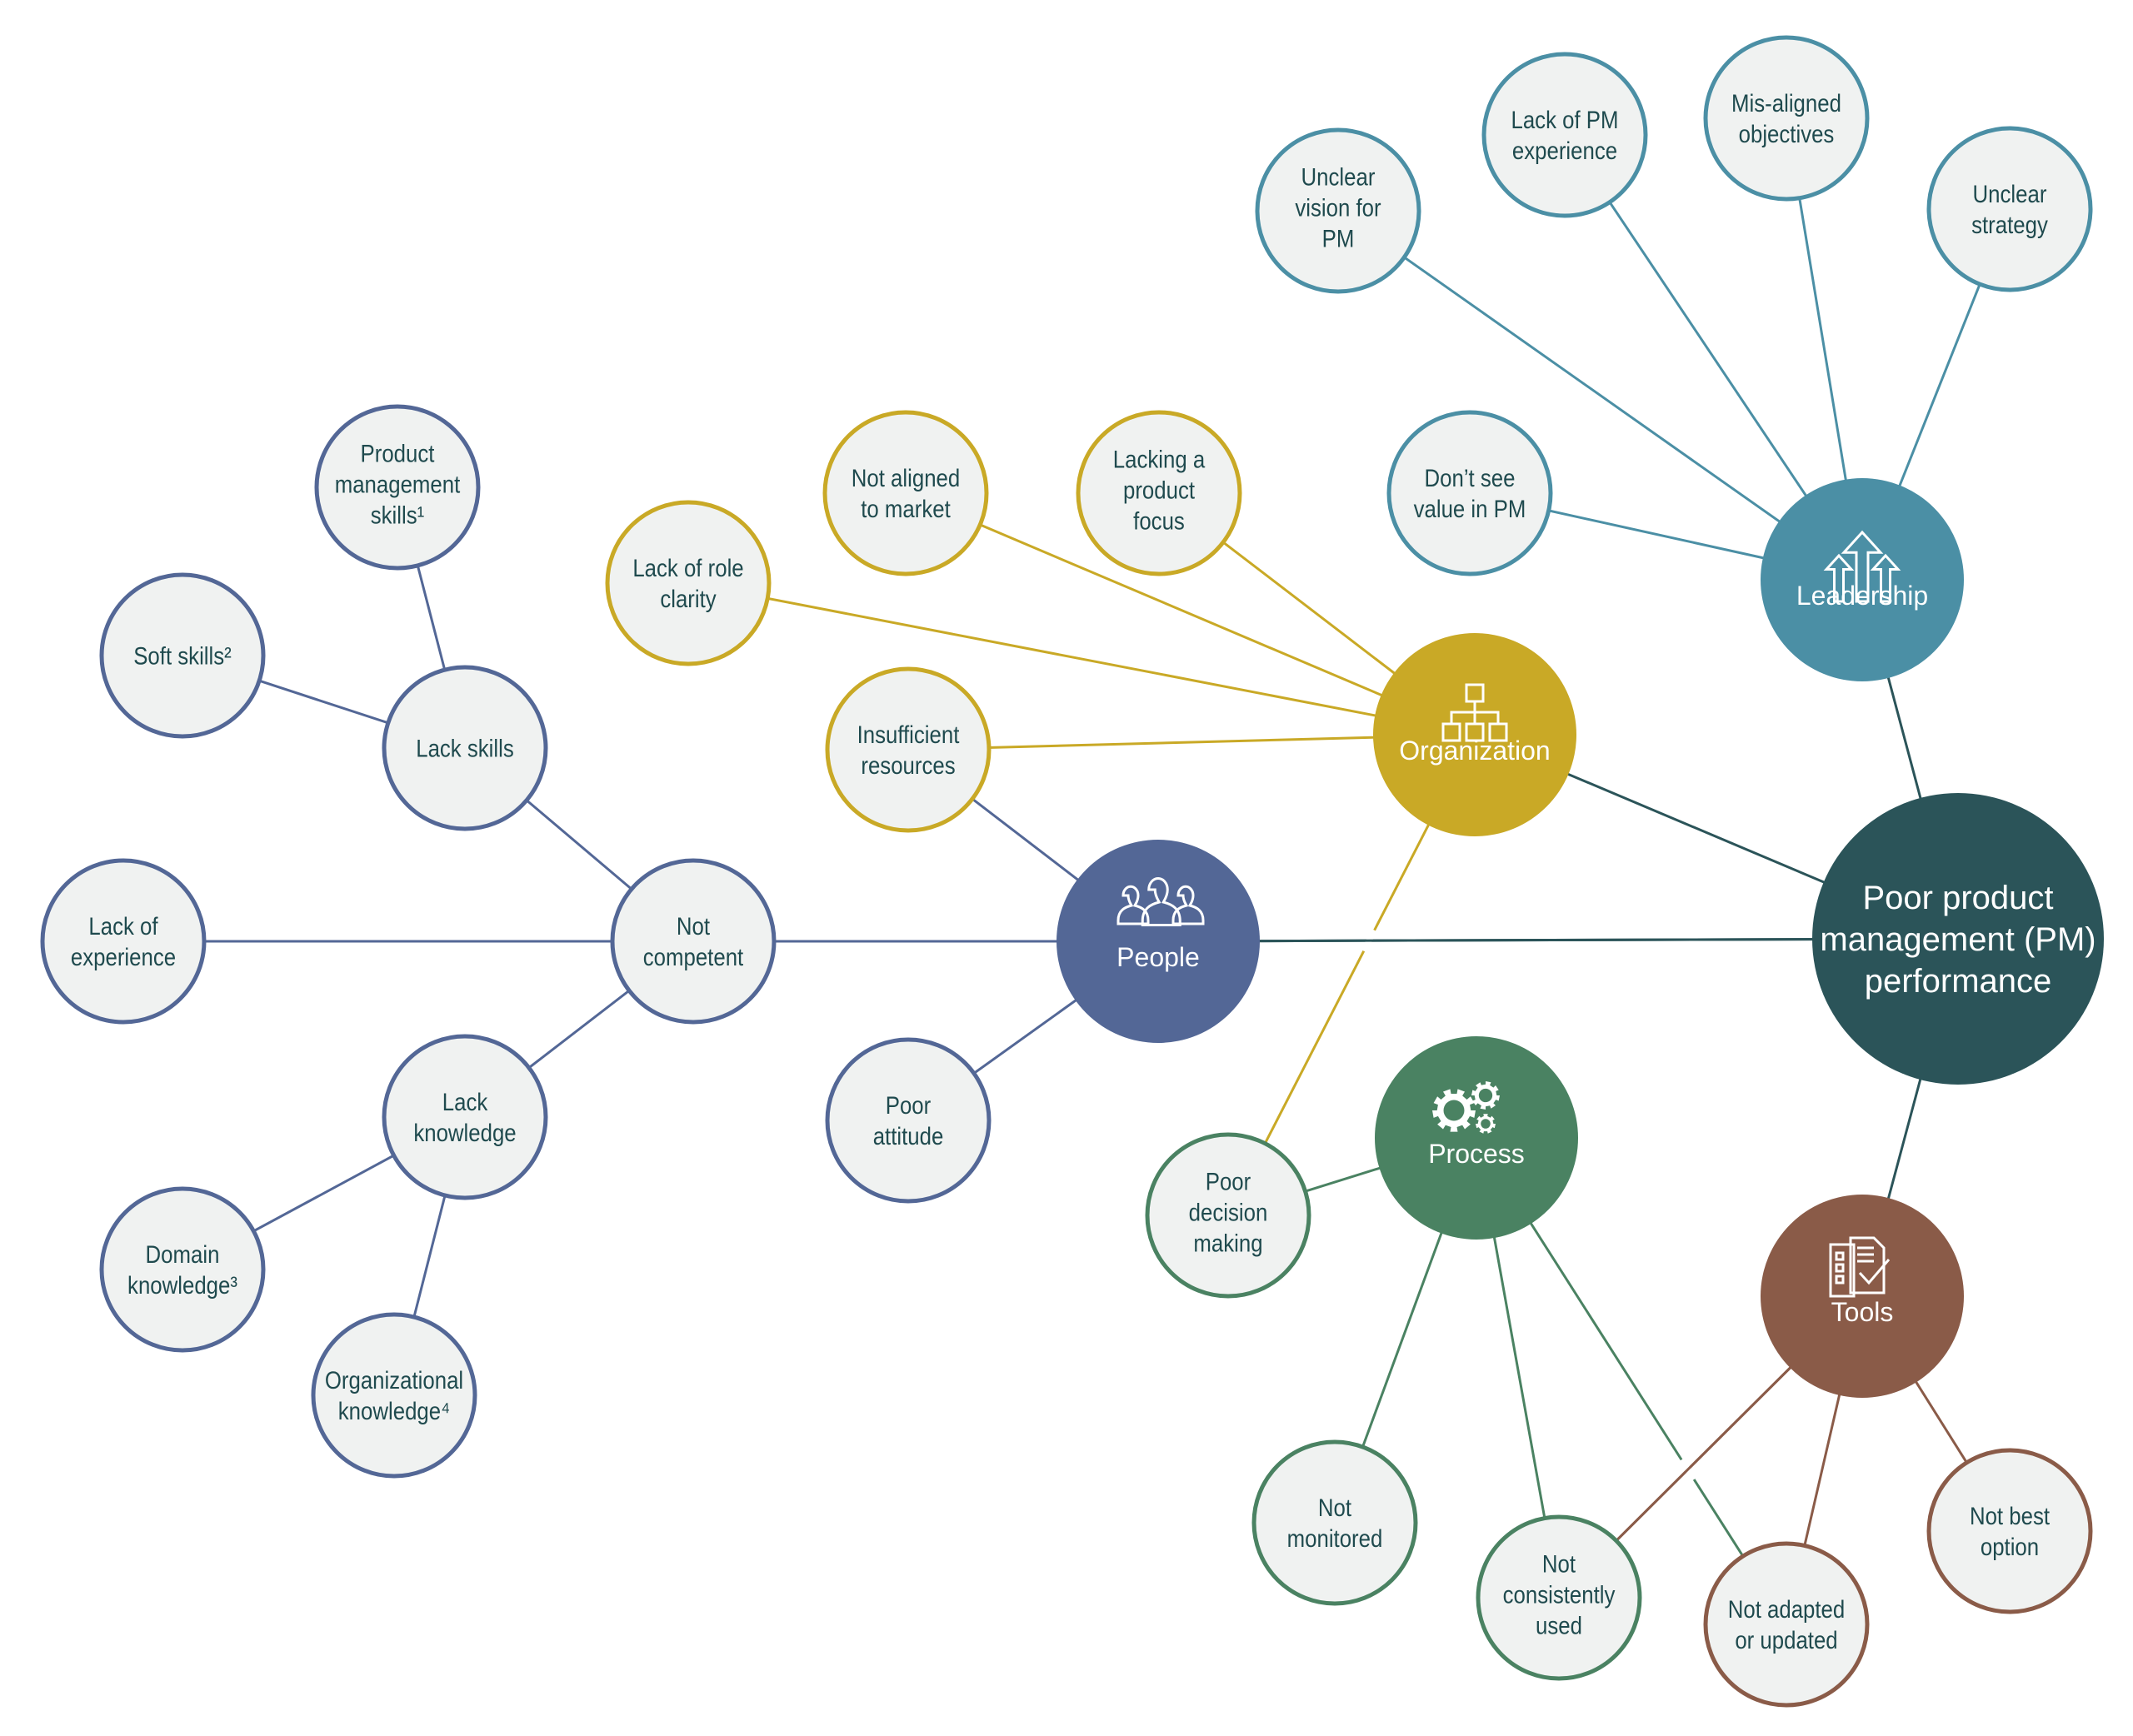 This screenshot has height=1736, width=2133. What do you see at coordinates (1475, 751) in the screenshot?
I see `category-hub-label: Organization` at bounding box center [1475, 751].